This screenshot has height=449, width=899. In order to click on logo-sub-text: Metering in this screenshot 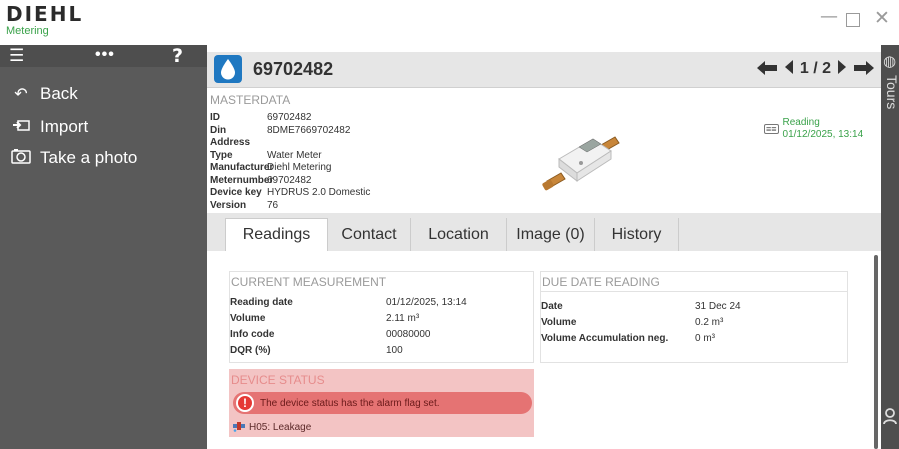, I will do `click(27, 31)`.